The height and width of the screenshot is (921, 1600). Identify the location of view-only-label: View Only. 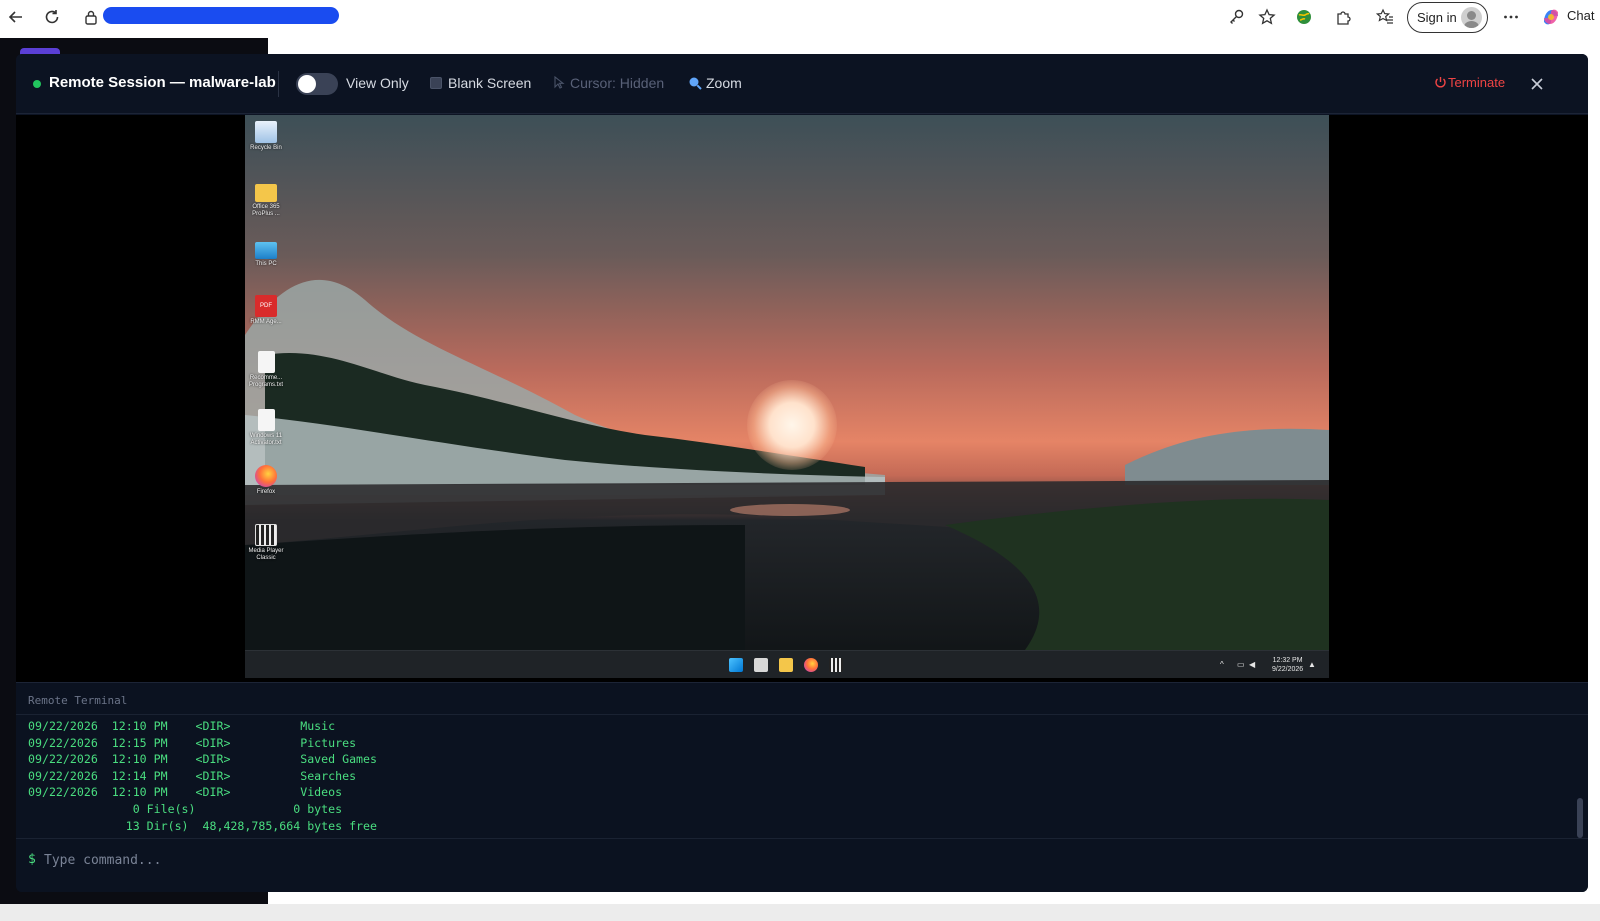
(377, 83).